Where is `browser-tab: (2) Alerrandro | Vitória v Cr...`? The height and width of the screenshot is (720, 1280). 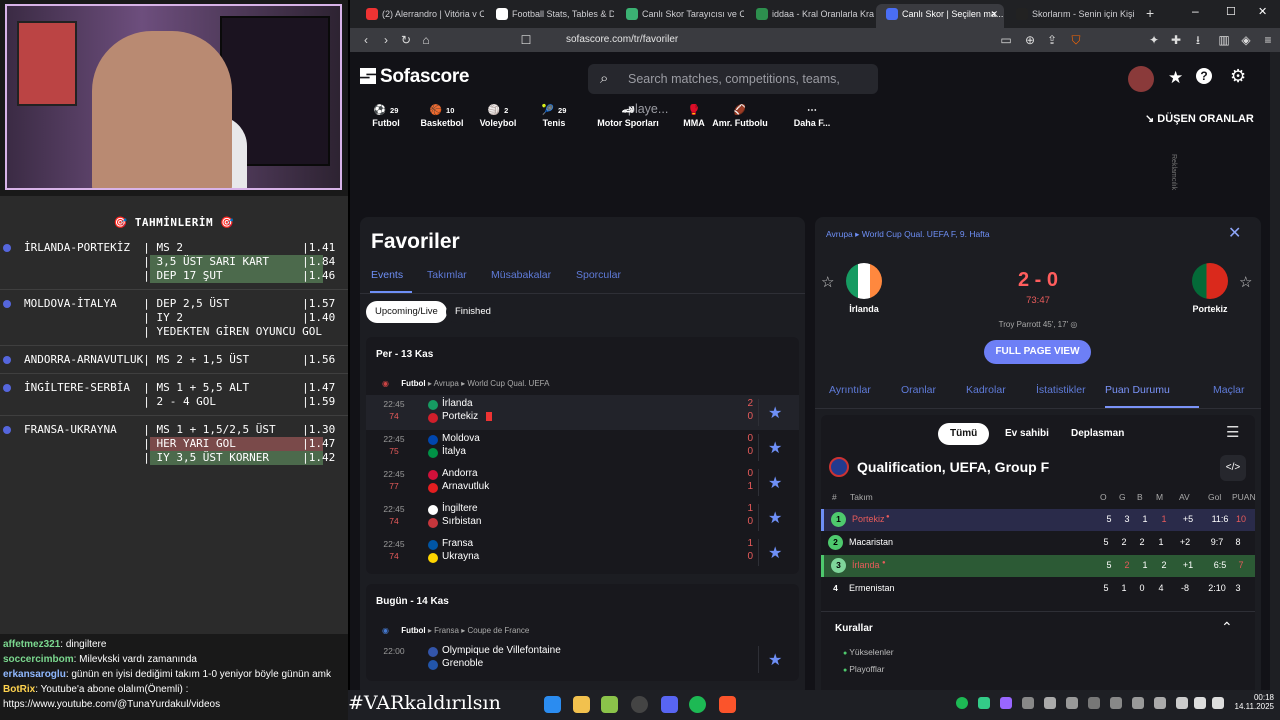
browser-tab: (2) Alerrandro | Vitória v Cr... is located at coordinates (420, 16).